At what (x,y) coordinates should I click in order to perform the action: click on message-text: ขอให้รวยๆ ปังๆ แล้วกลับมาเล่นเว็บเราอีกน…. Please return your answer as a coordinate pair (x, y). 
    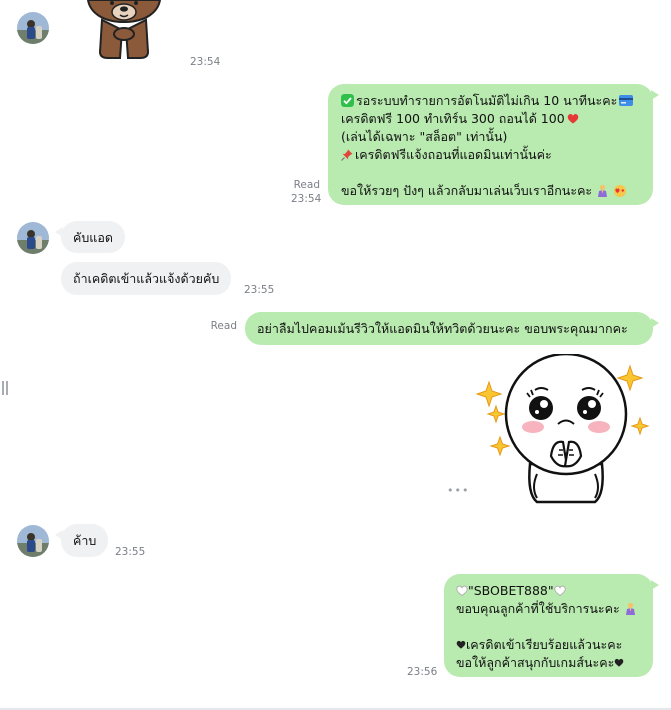
    Looking at the image, I should click on (467, 190).